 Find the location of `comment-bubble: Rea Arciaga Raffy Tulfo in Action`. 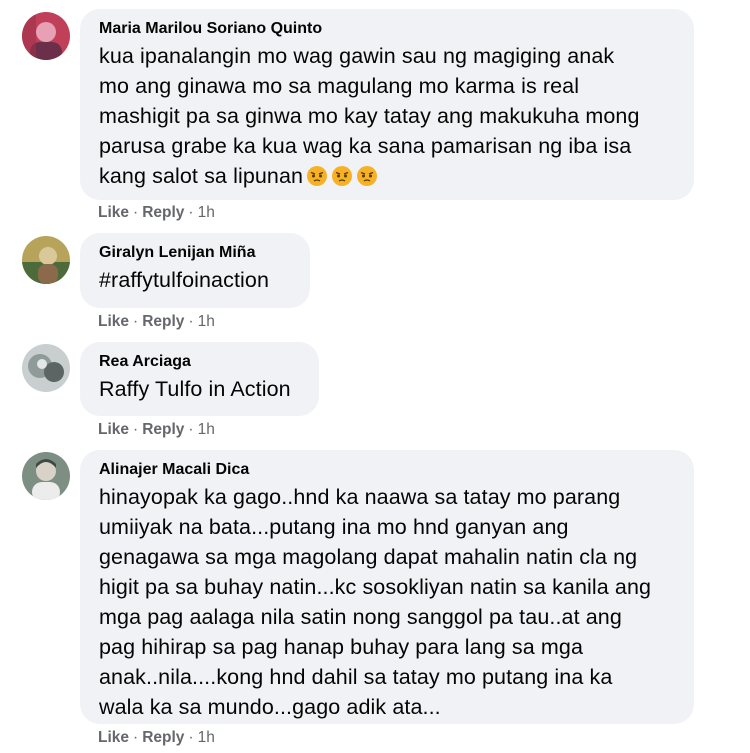

comment-bubble: Rea Arciaga Raffy Tulfo in Action is located at coordinates (199, 379).